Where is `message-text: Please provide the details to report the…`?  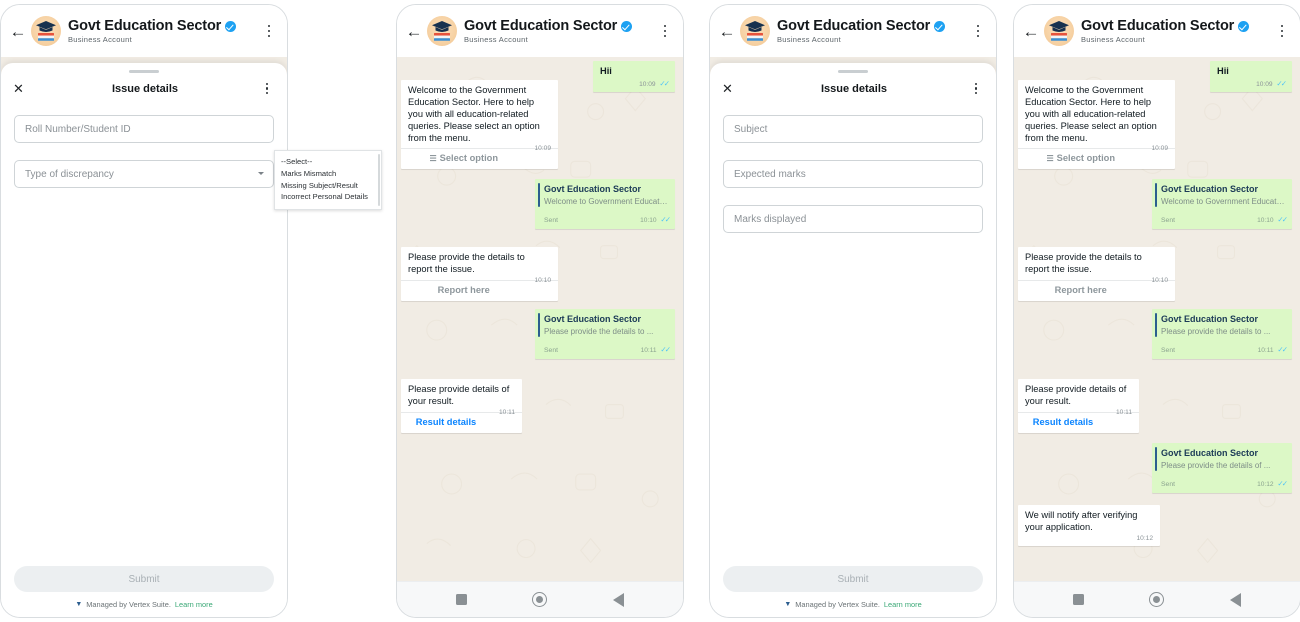
message-text: Please provide the details to report the… is located at coordinates (1083, 263).